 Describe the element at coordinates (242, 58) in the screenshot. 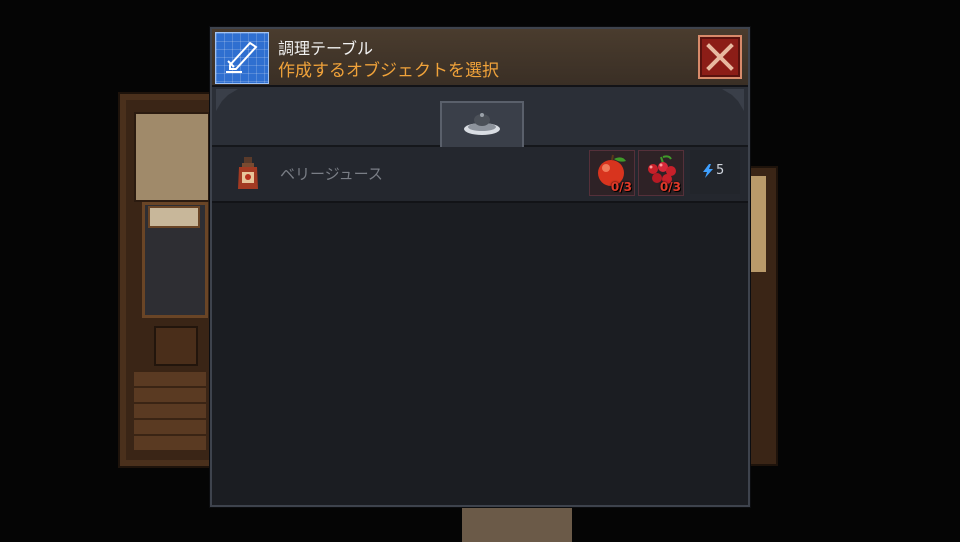

I see `blueprint-knife-icon` at that location.